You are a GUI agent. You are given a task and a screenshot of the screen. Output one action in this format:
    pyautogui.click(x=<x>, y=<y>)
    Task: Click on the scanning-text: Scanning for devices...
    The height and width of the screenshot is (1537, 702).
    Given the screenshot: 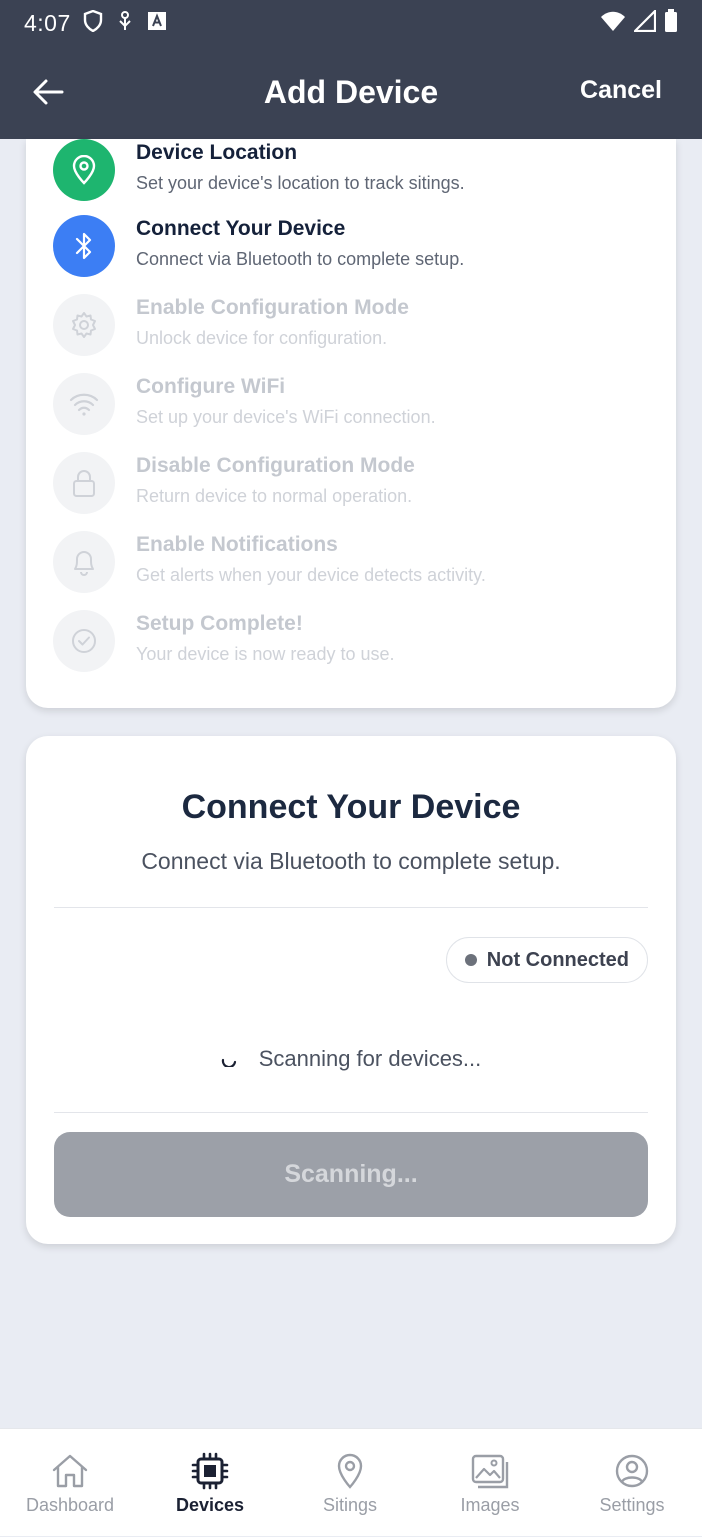 What is the action you would take?
    pyautogui.click(x=370, y=1058)
    